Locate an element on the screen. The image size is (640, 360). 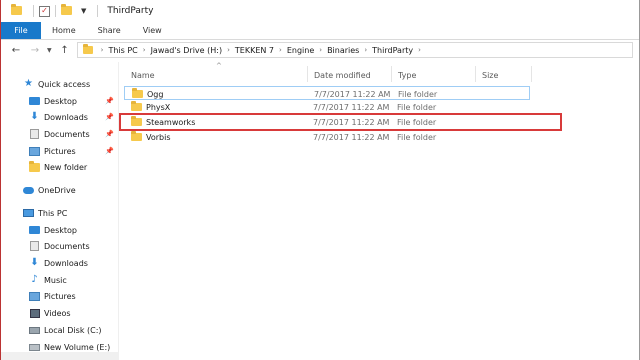
sidebar-item-desktop: Desktop 📌 is located at coordinates (60, 101).